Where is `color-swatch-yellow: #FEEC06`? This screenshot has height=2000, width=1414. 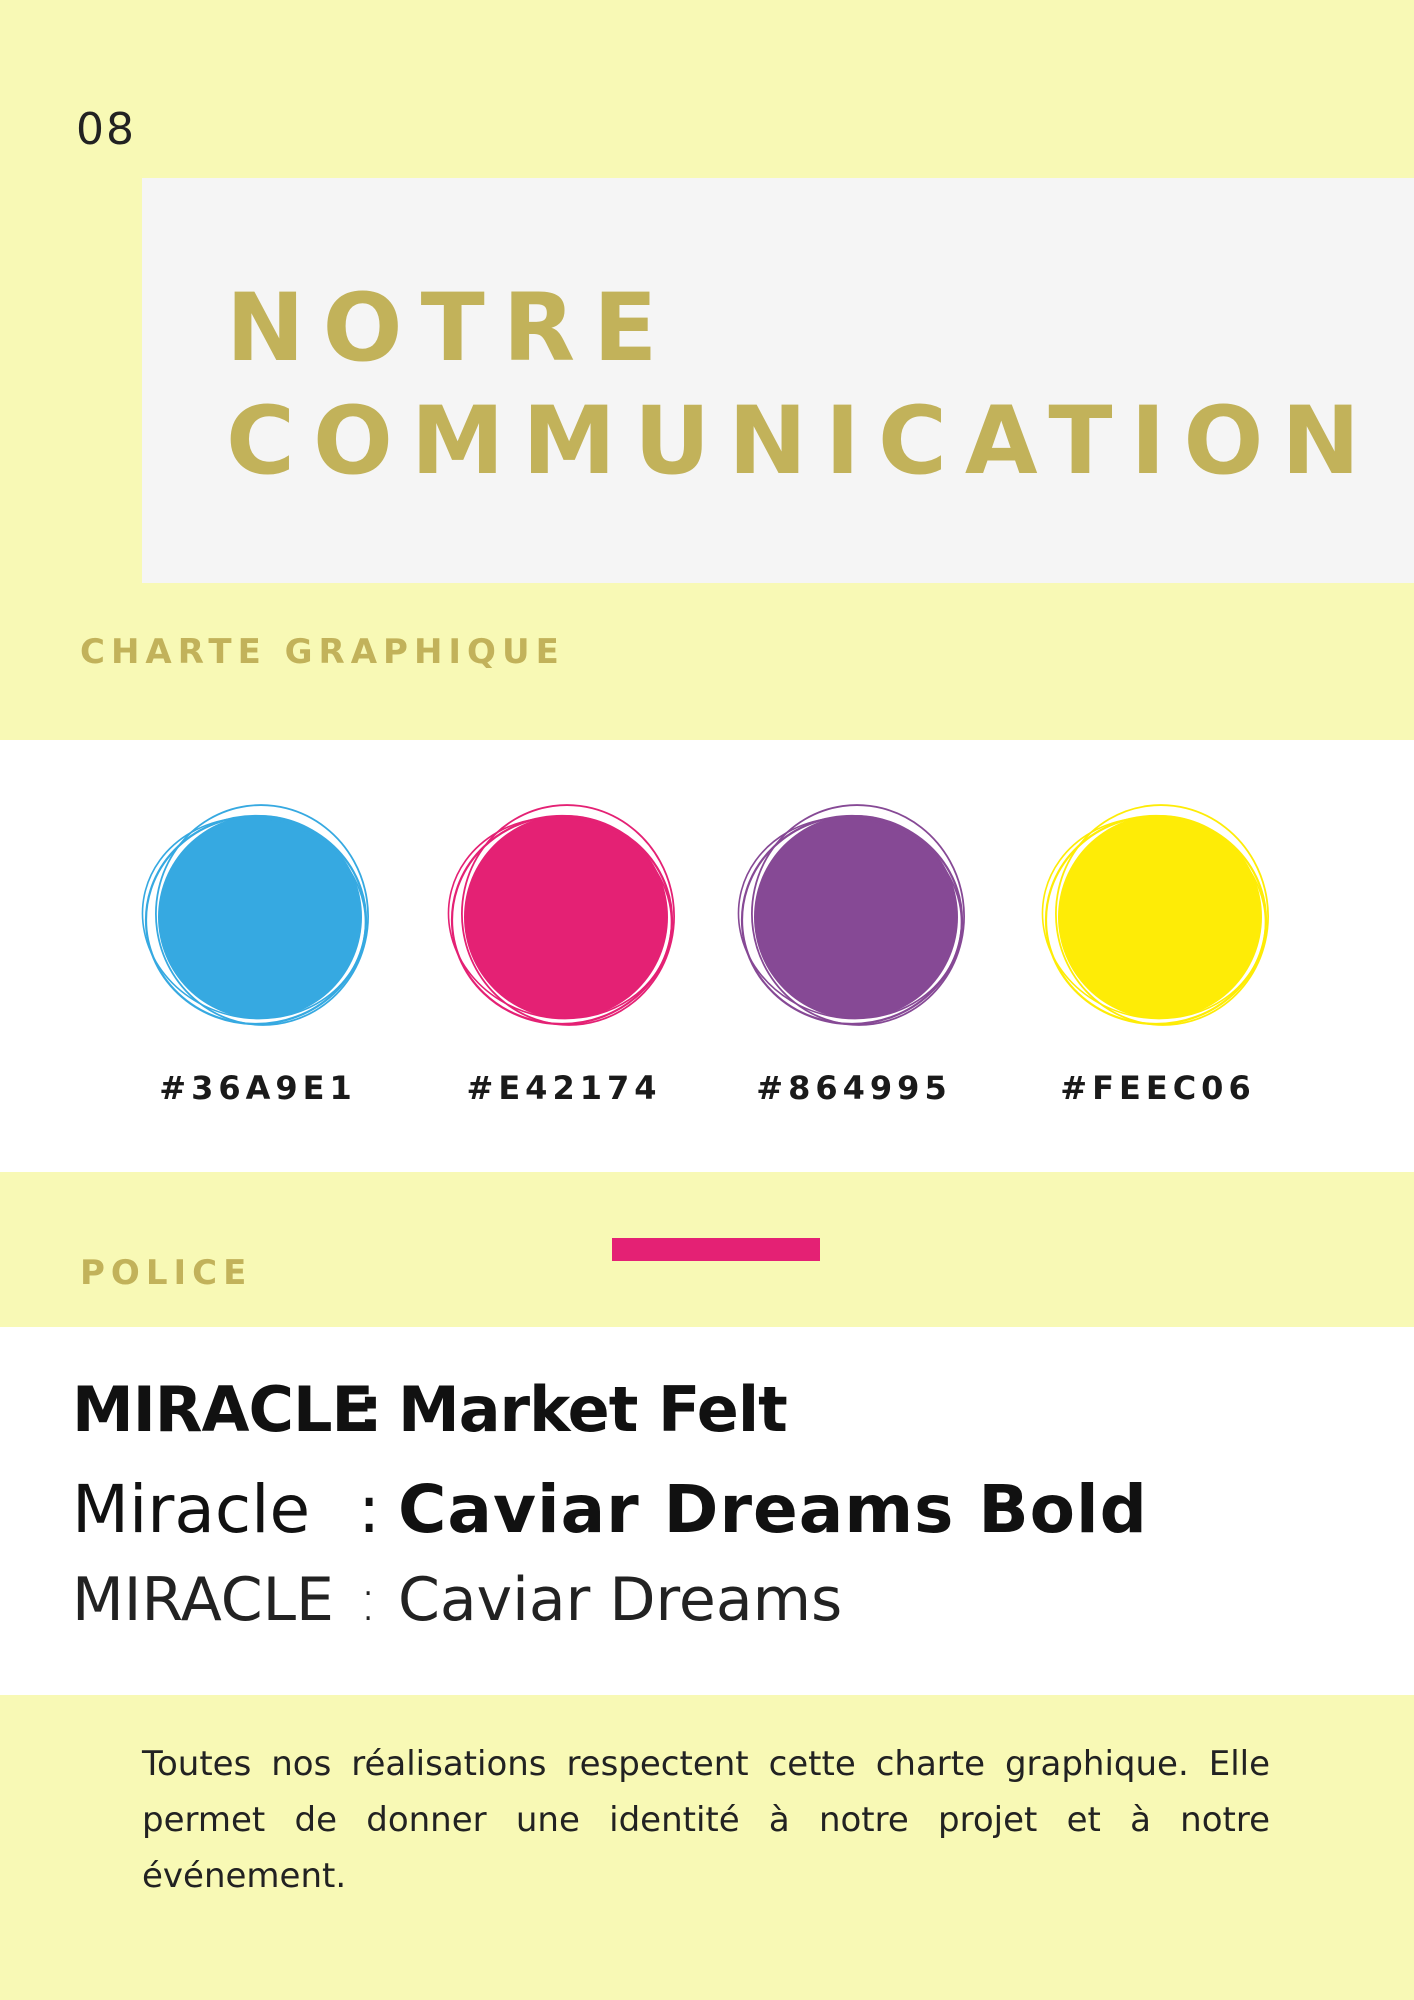
color-swatch-yellow: #FEEC06 is located at coordinates (1158, 956).